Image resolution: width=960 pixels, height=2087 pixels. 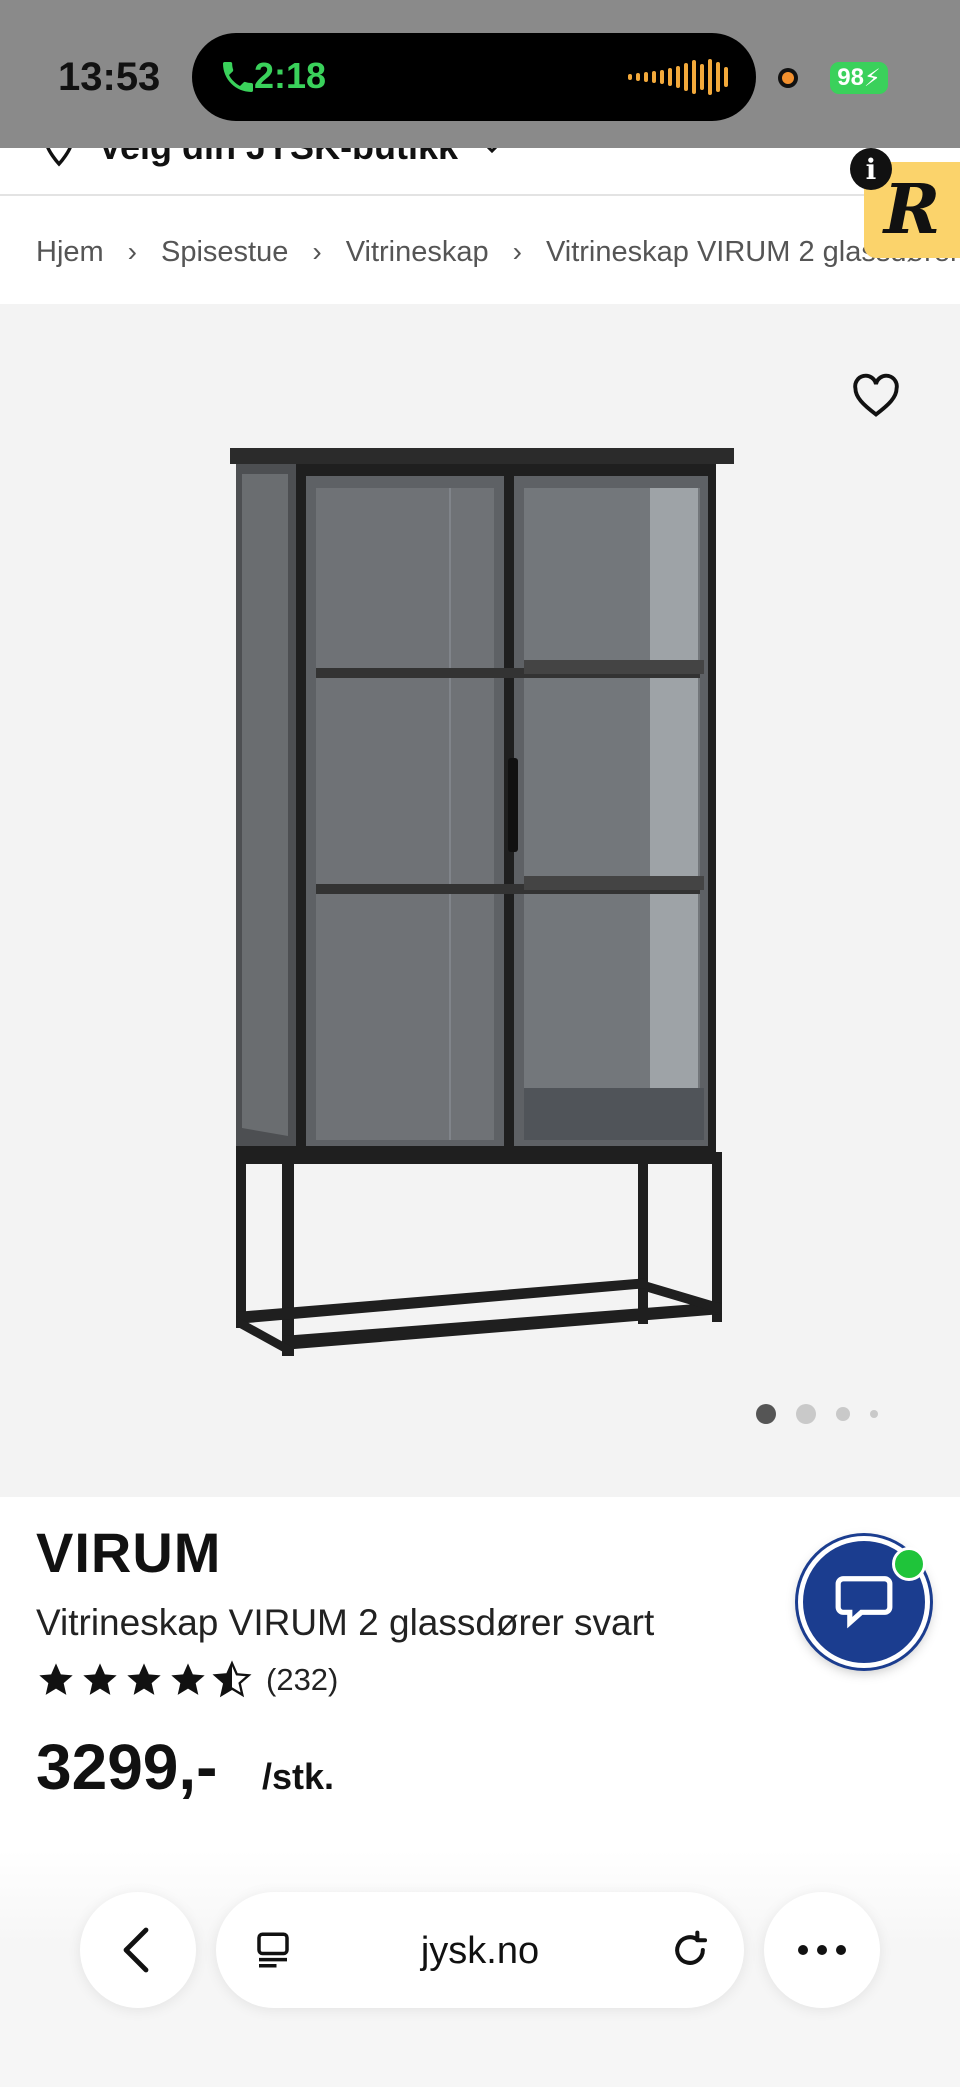 I want to click on breadcrumb-item-home: Hjem, so click(x=70, y=252).